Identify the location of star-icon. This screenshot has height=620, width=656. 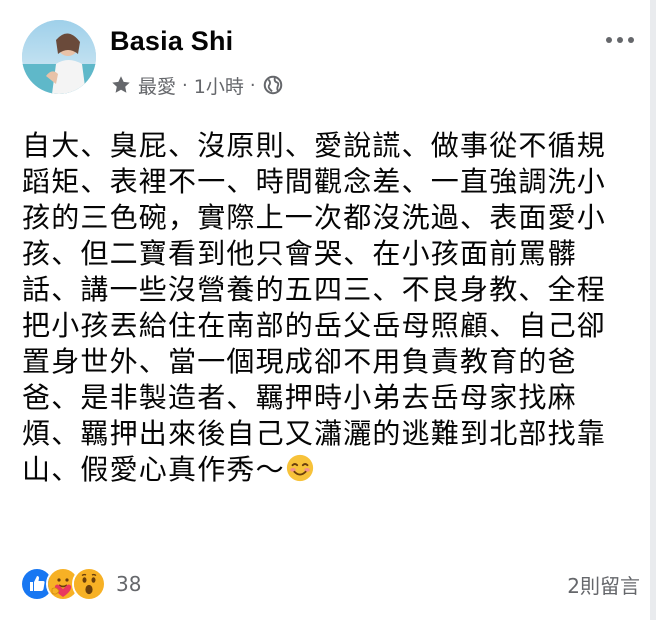
(121, 84).